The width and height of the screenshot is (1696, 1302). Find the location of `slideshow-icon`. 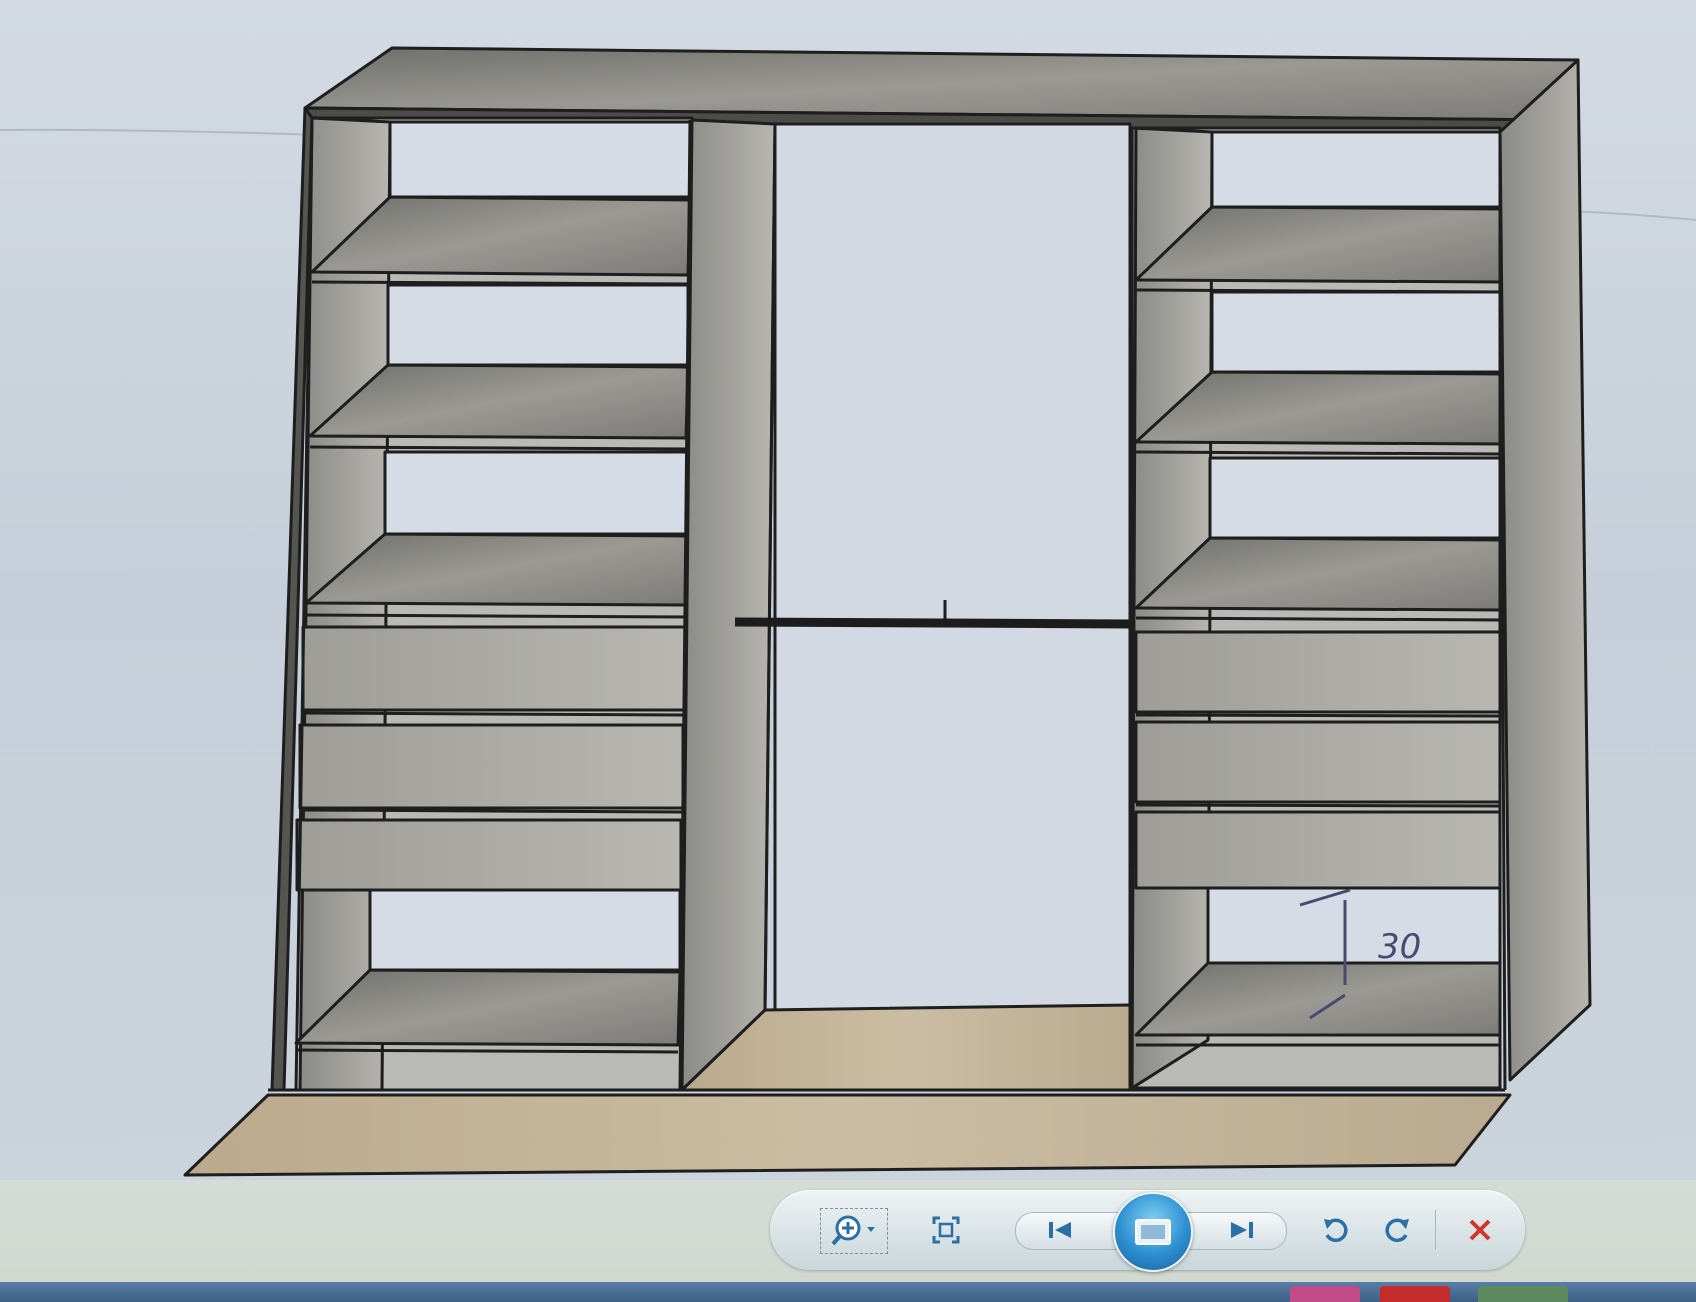

slideshow-icon is located at coordinates (1153, 1232).